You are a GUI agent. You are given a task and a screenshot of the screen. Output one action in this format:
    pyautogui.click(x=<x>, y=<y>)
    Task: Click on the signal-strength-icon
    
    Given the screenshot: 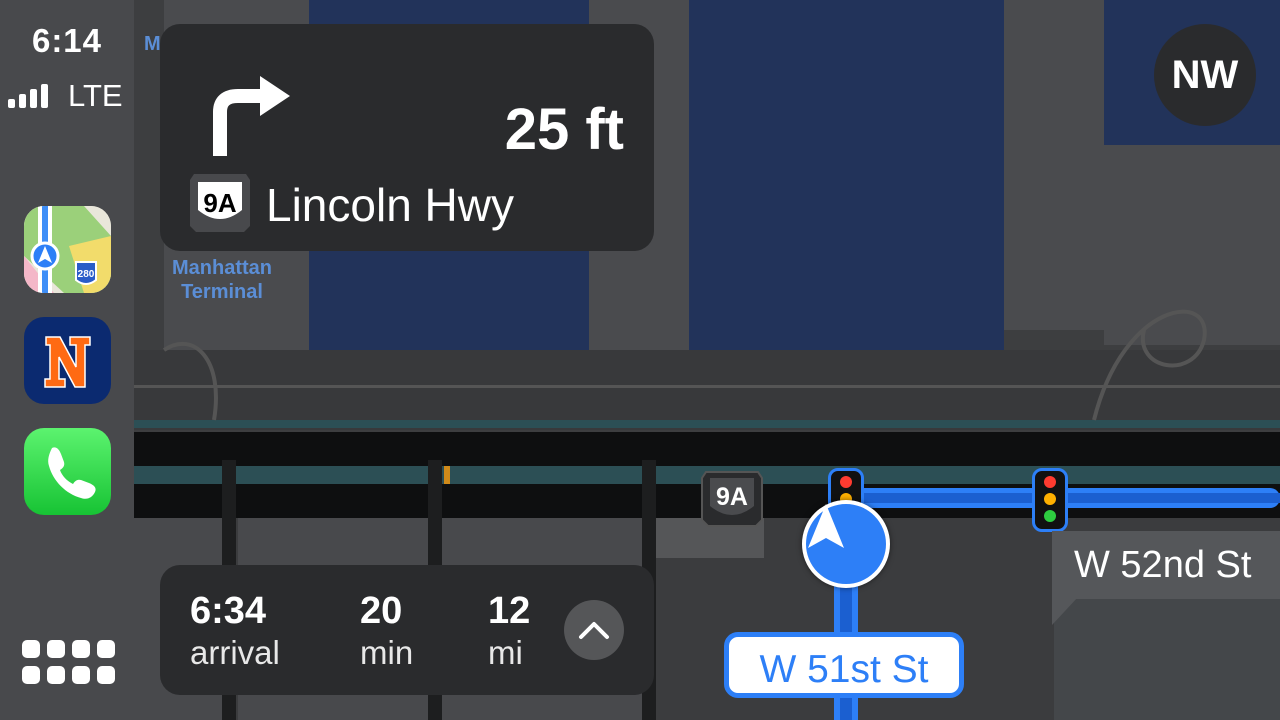 What is the action you would take?
    pyautogui.click(x=28, y=94)
    